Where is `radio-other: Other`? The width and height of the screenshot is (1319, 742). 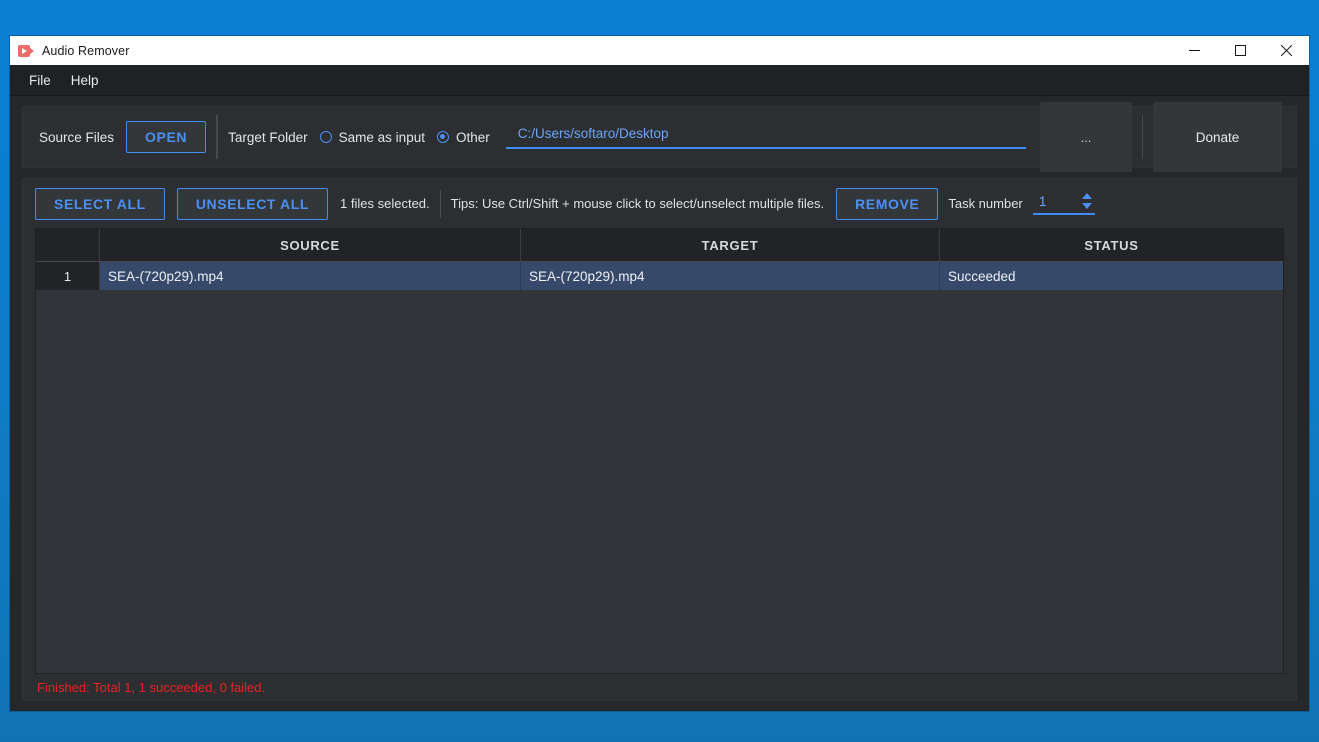
radio-other: Other is located at coordinates (463, 137).